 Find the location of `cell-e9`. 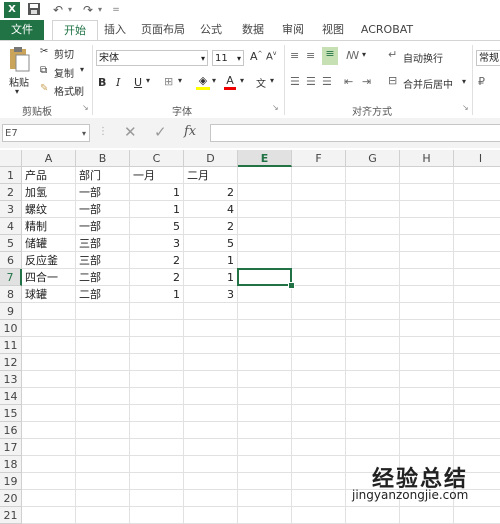

cell-e9 is located at coordinates (265, 311).